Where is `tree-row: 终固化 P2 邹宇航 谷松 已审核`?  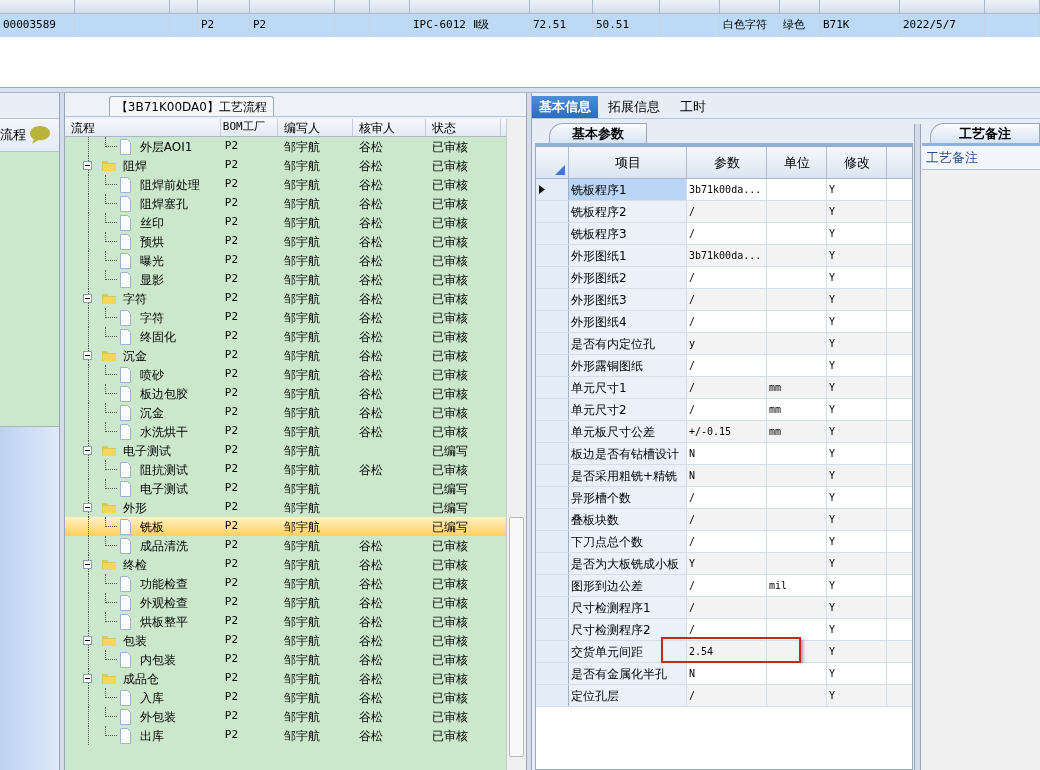
tree-row: 终固化 P2 邹宇航 谷松 已审核 is located at coordinates (285, 336).